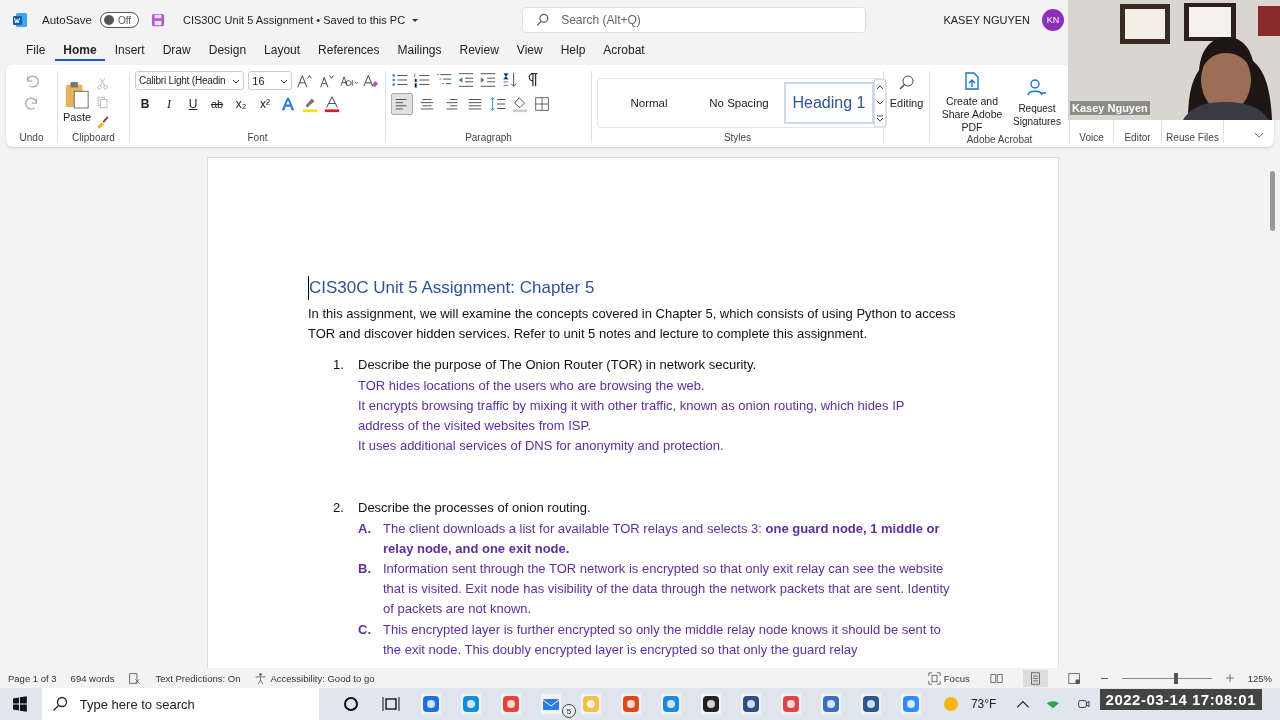 This screenshot has width=1280, height=720. Describe the element at coordinates (972, 102) in the screenshot. I see `acrobat-button: Create and Share Adobe PDF` at that location.